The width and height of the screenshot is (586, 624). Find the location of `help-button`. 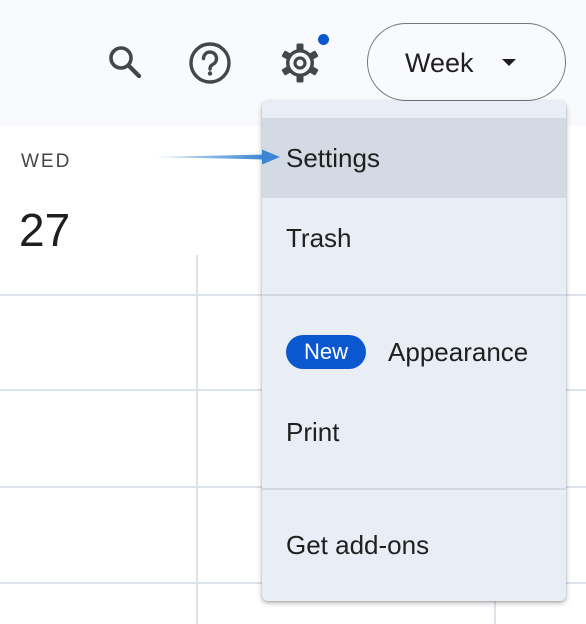

help-button is located at coordinates (210, 63).